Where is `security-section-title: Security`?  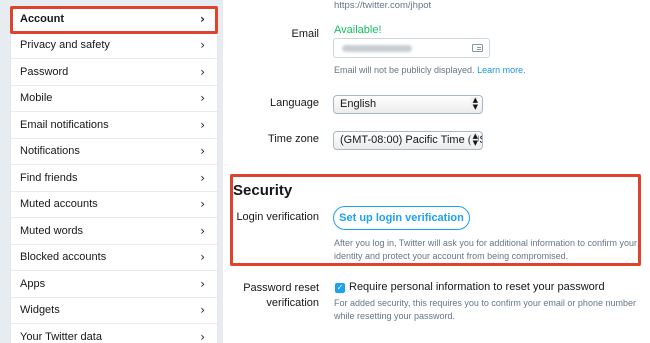
security-section-title: Security is located at coordinates (263, 190).